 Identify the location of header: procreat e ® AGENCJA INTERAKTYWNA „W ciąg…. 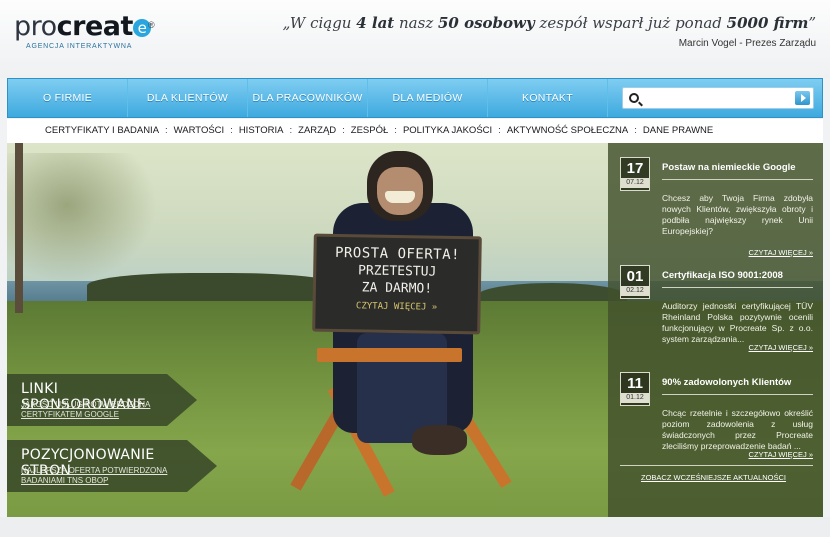
(415, 39).